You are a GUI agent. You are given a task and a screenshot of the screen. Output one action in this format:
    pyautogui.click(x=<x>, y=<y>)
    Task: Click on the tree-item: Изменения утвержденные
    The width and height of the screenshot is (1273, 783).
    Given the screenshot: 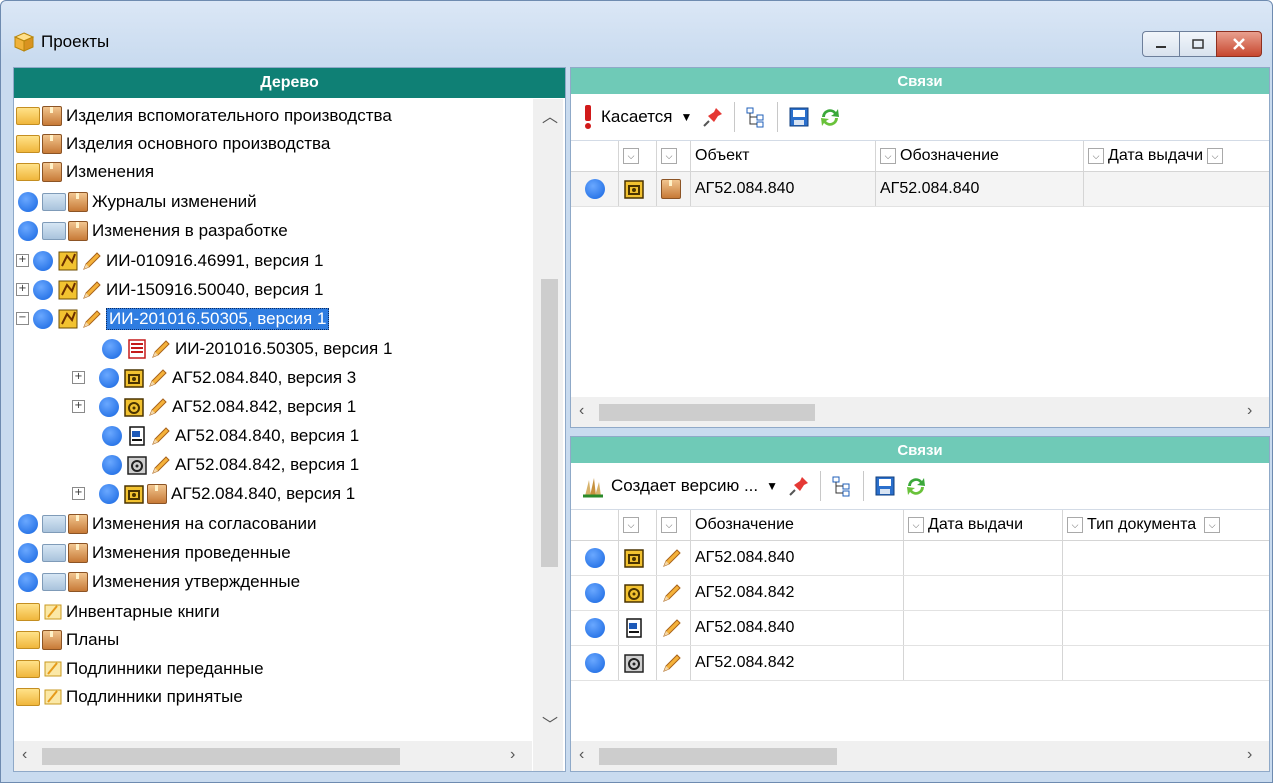 What is the action you would take?
    pyautogui.click(x=159, y=581)
    